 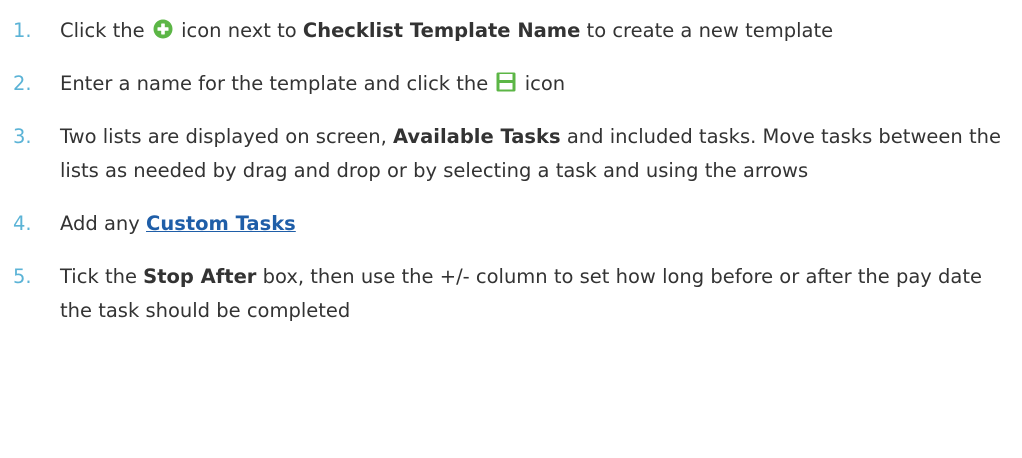 What do you see at coordinates (22, 30) in the screenshot?
I see `step-number: 1.` at bounding box center [22, 30].